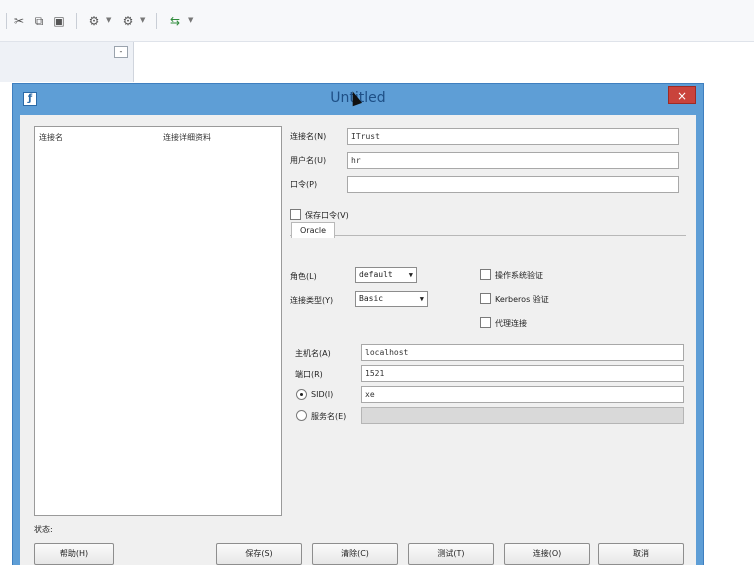 The image size is (754, 565). What do you see at coordinates (121, 52) in the screenshot?
I see `minimize-panel-button: -` at bounding box center [121, 52].